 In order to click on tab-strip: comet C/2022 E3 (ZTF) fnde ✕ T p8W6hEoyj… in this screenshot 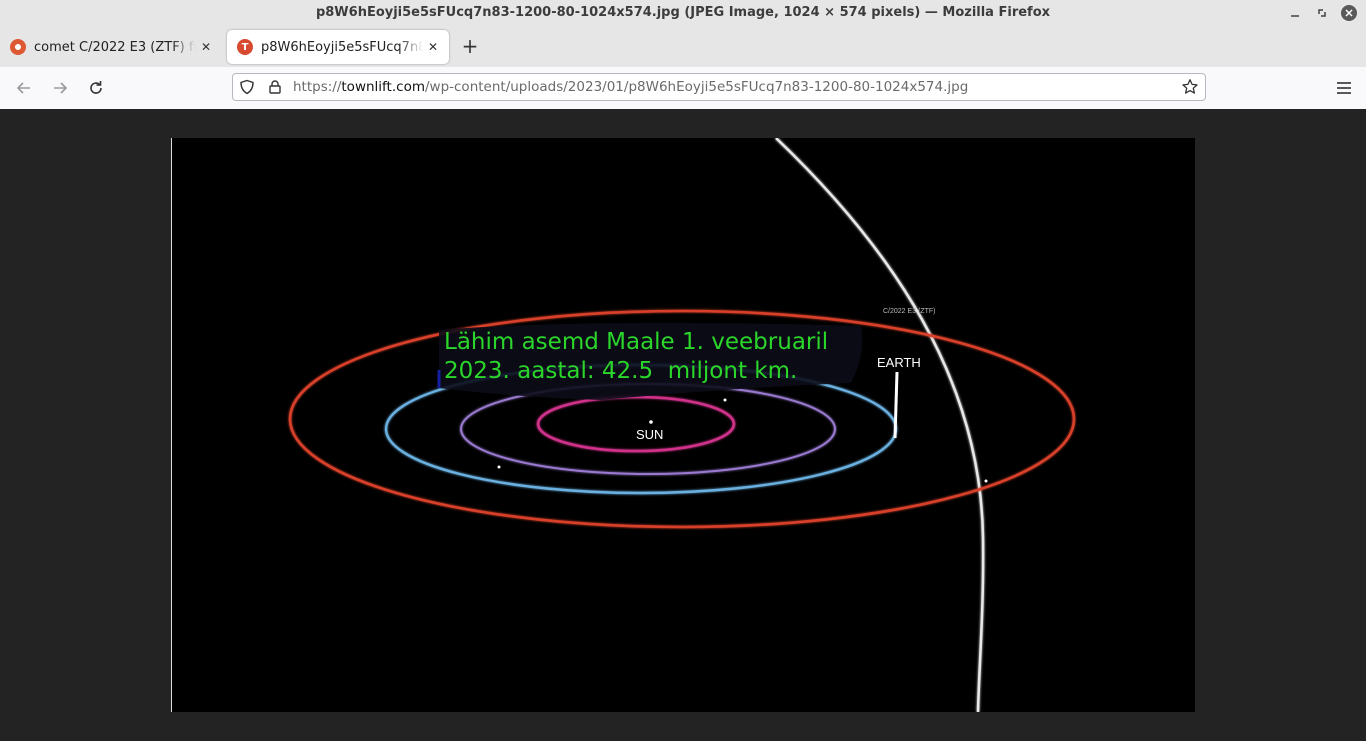, I will do `click(683, 47)`.